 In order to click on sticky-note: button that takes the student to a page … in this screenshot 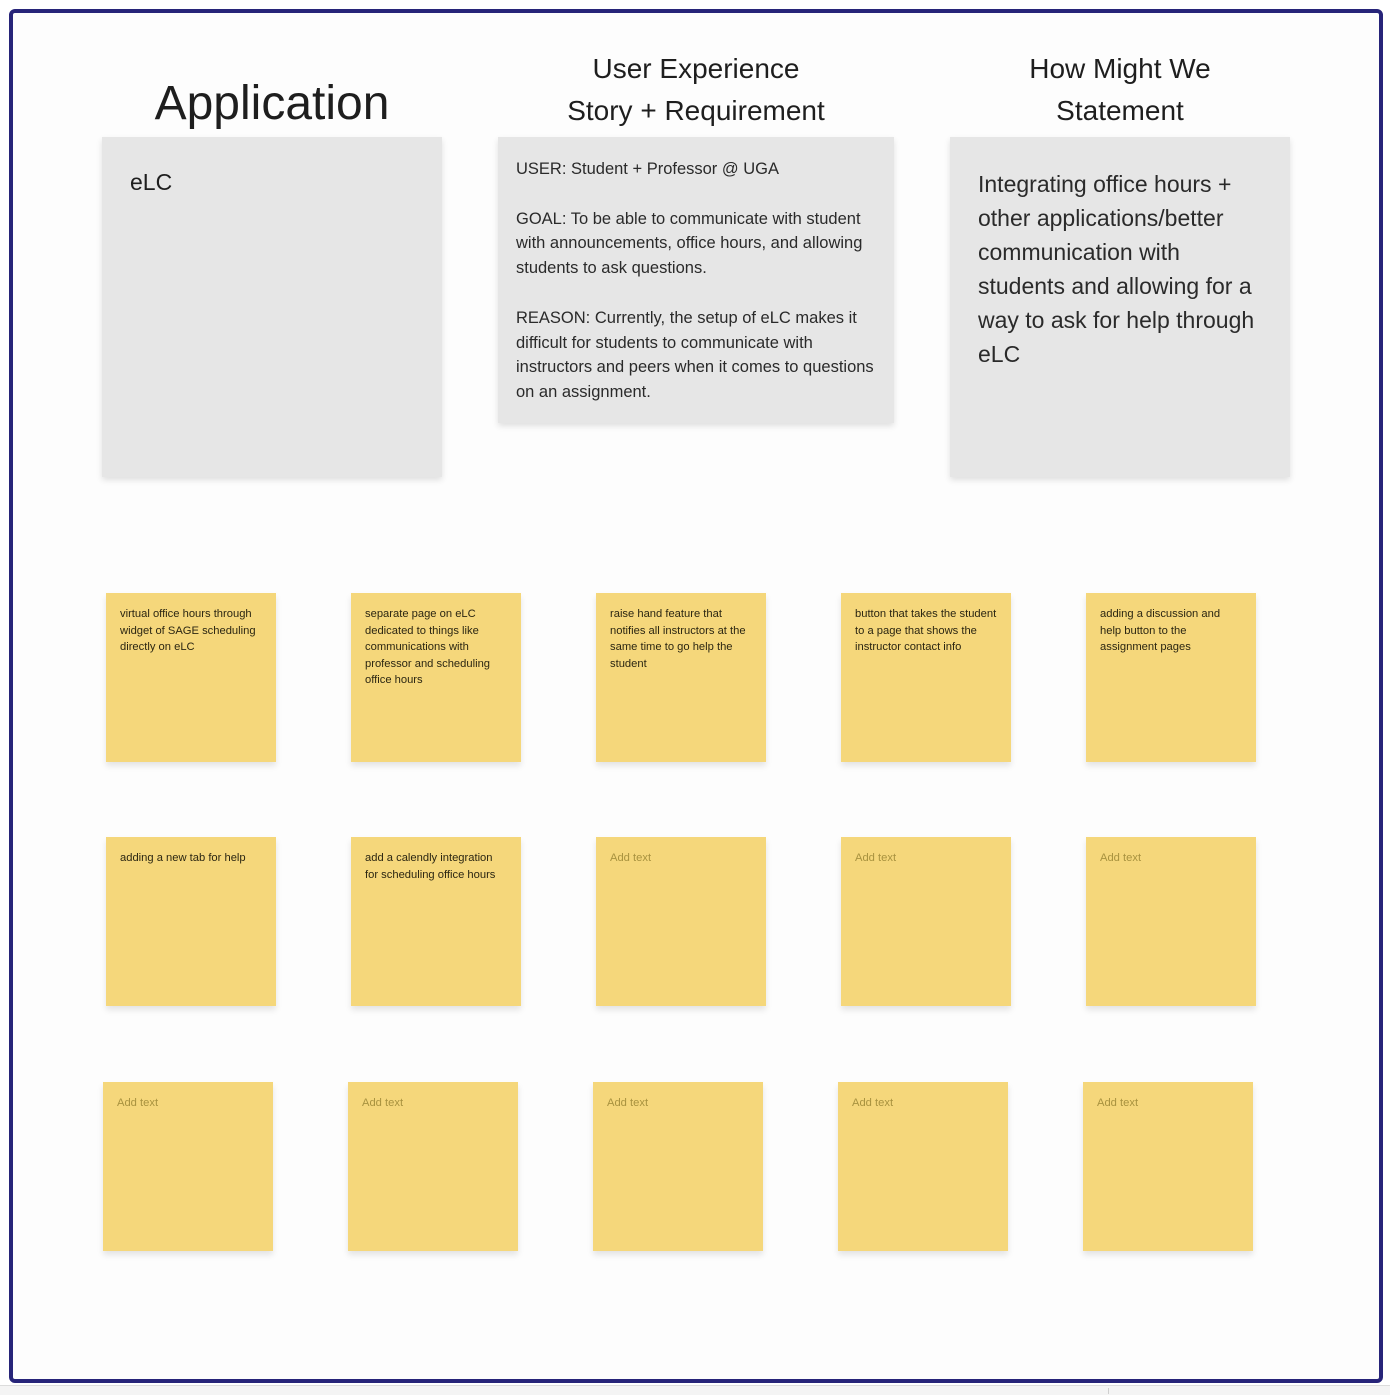, I will do `click(926, 677)`.